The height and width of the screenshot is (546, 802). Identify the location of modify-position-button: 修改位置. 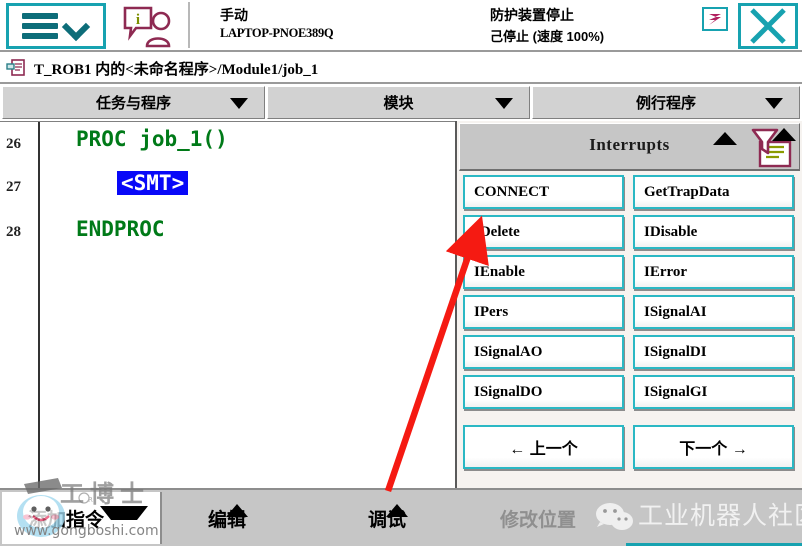
(538, 518).